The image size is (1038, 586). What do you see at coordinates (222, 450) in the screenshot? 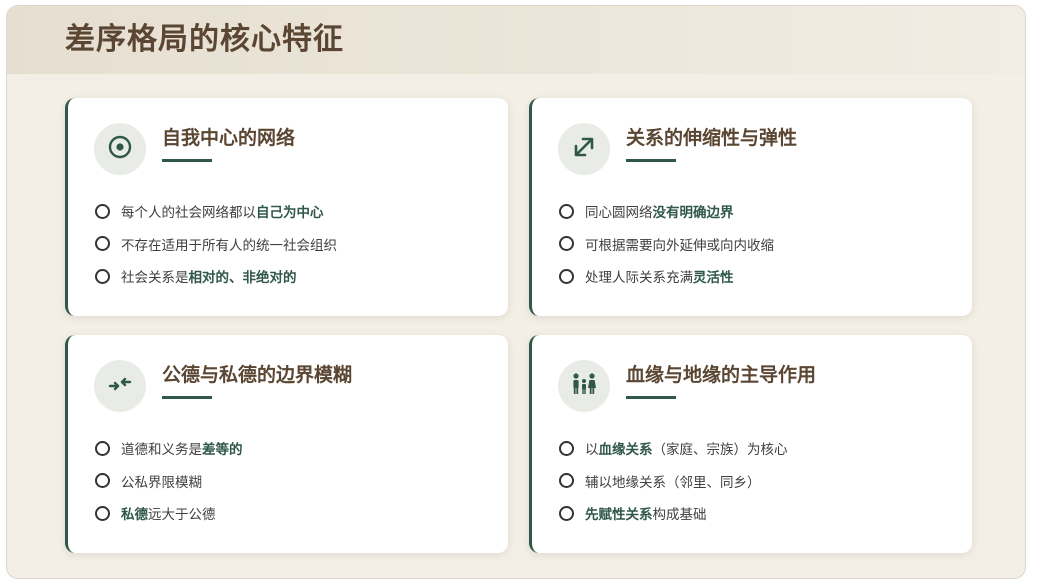
I see `item-highlight: 差等的` at bounding box center [222, 450].